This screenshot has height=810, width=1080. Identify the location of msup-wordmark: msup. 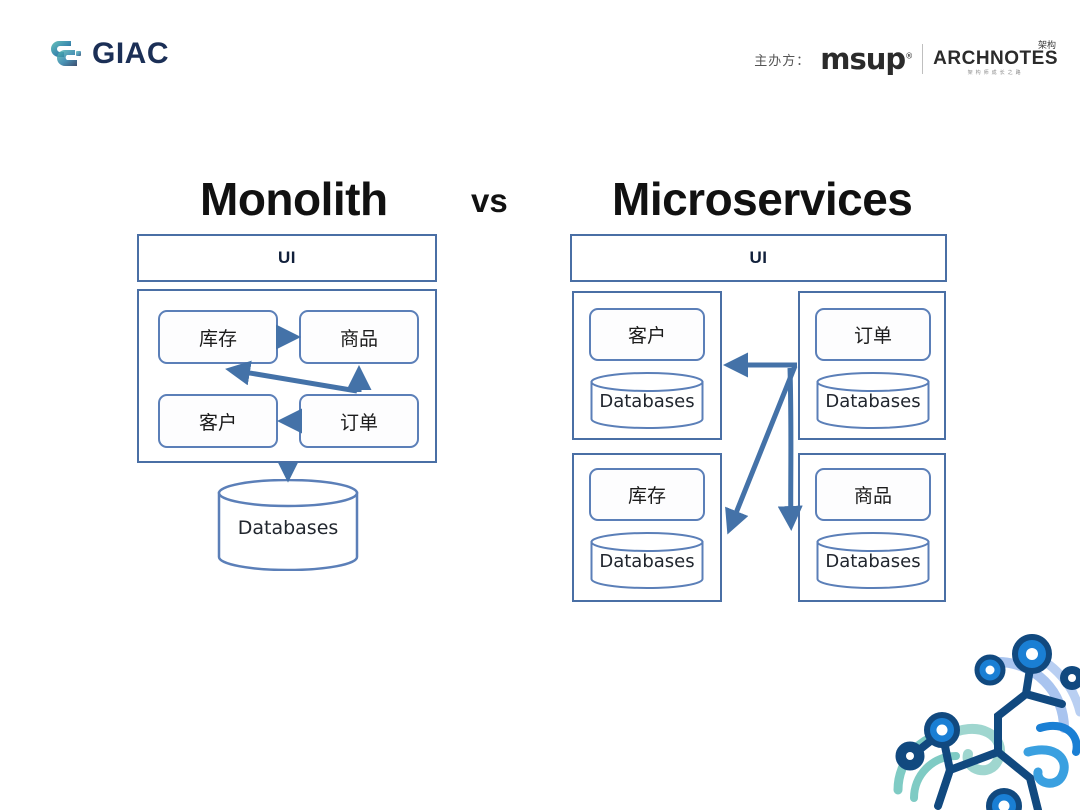
(863, 59).